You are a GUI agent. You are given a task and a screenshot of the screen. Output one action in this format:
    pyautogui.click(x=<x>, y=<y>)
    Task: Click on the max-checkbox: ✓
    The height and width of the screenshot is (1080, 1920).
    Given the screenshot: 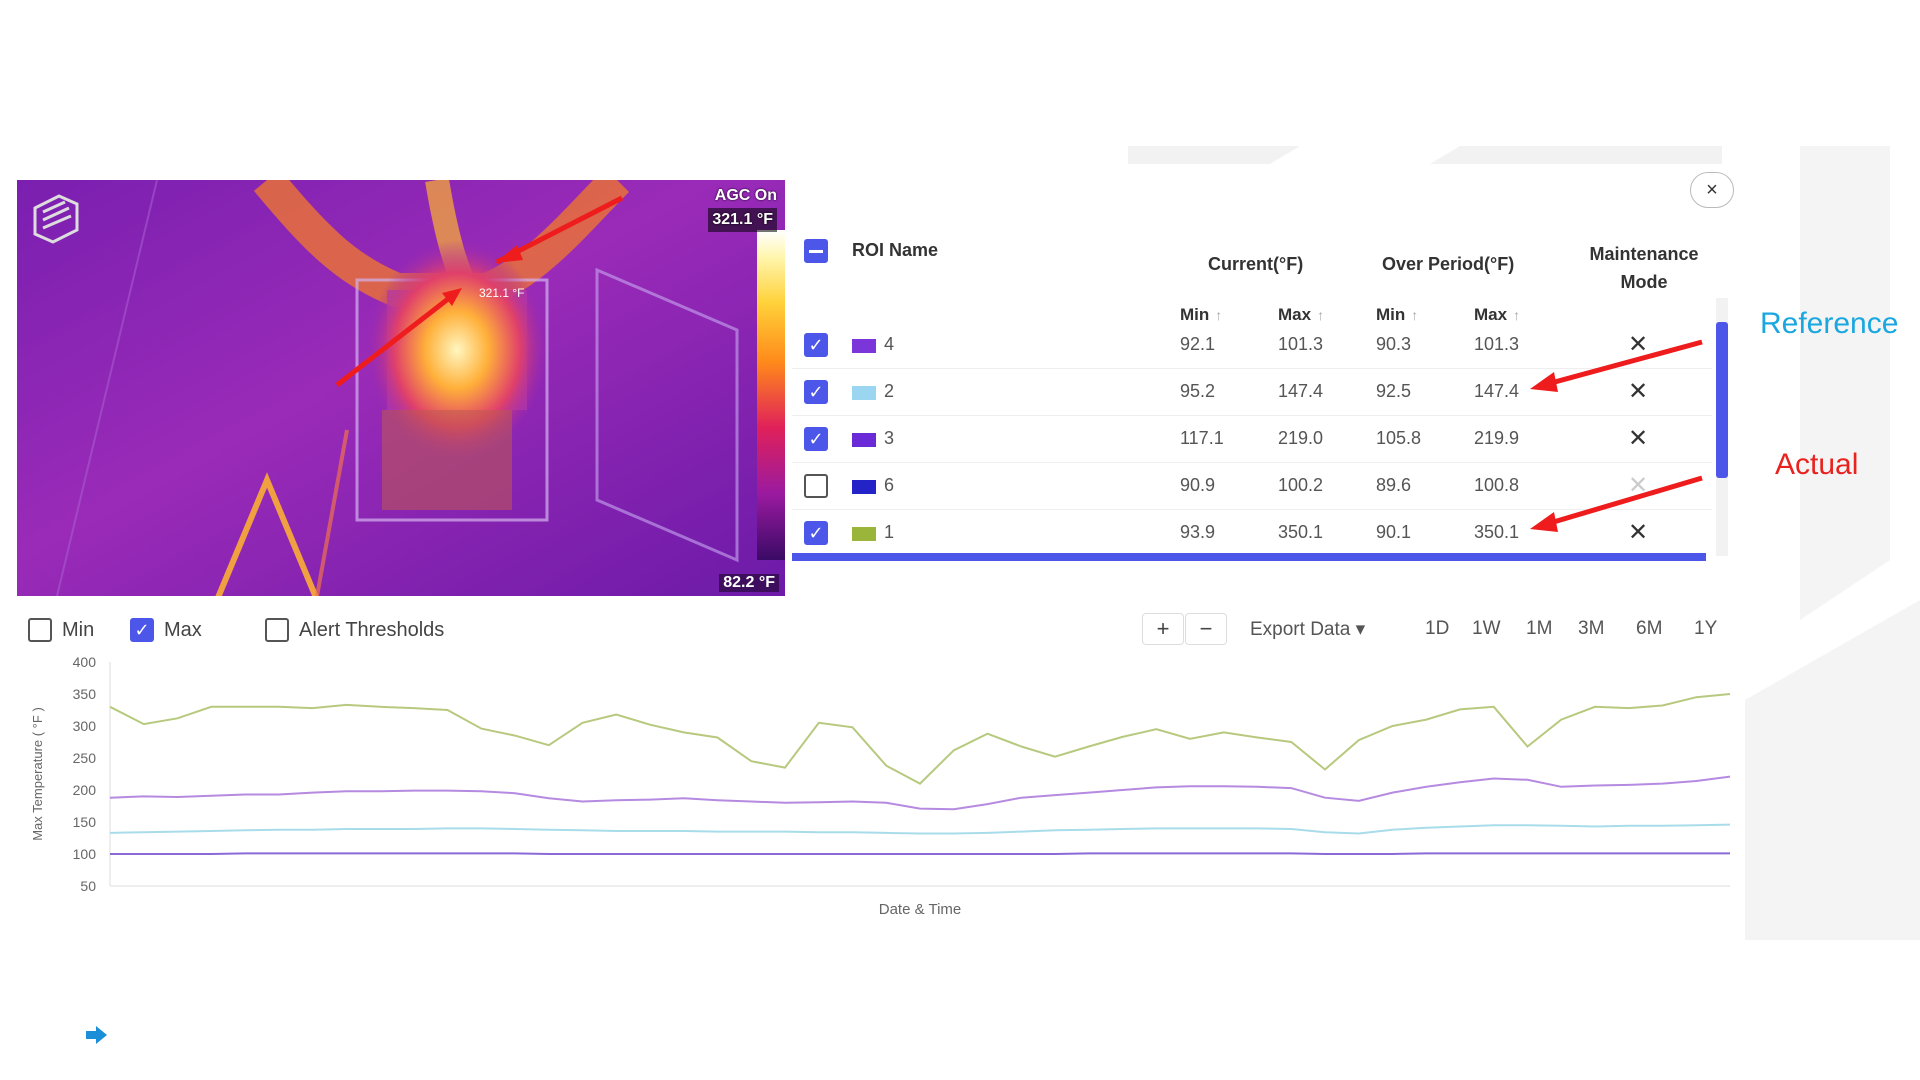 What is the action you would take?
    pyautogui.click(x=142, y=630)
    